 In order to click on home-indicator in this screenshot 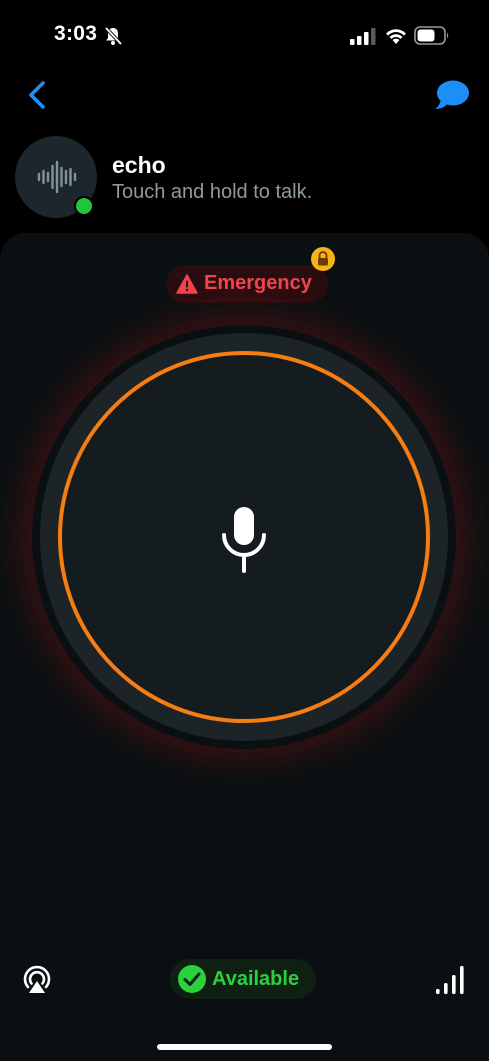, I will do `click(244, 1047)`.